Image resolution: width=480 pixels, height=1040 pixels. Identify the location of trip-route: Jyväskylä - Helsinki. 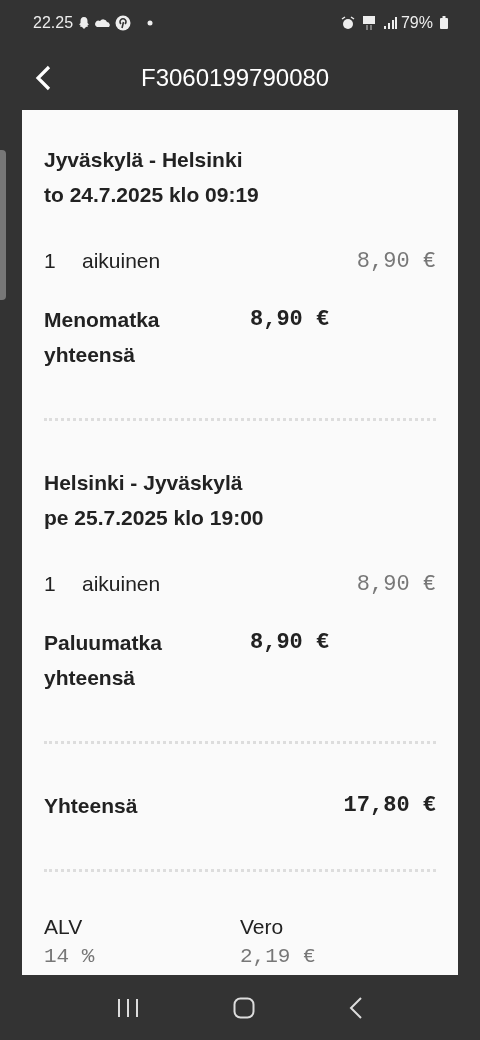
(144, 160).